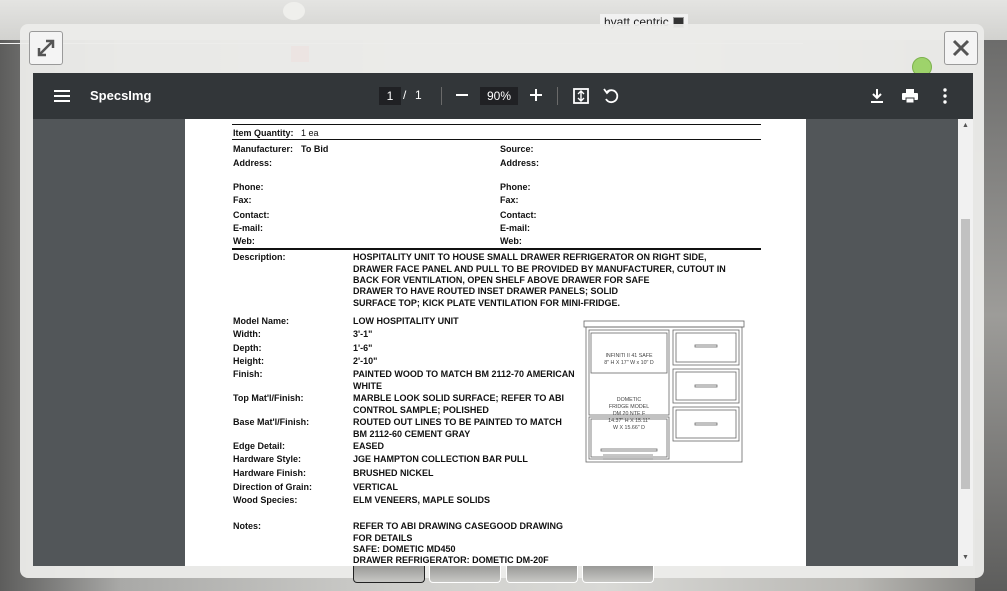  What do you see at coordinates (259, 257) in the screenshot?
I see `description-label: Description:` at bounding box center [259, 257].